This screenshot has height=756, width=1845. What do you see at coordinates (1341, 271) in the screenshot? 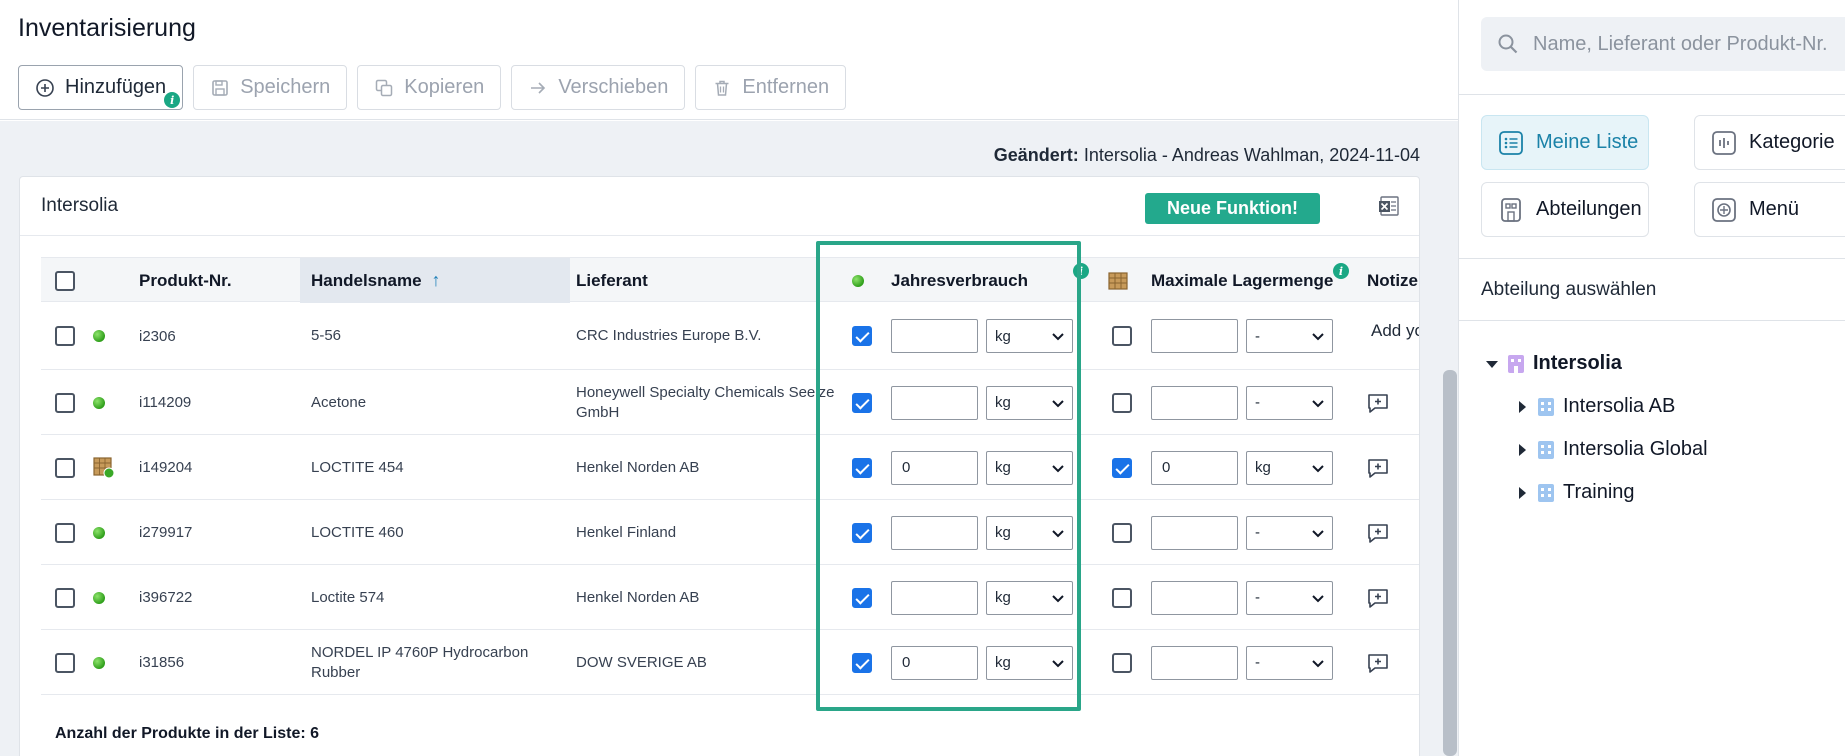
I see `max-storage-info-icon: i` at bounding box center [1341, 271].